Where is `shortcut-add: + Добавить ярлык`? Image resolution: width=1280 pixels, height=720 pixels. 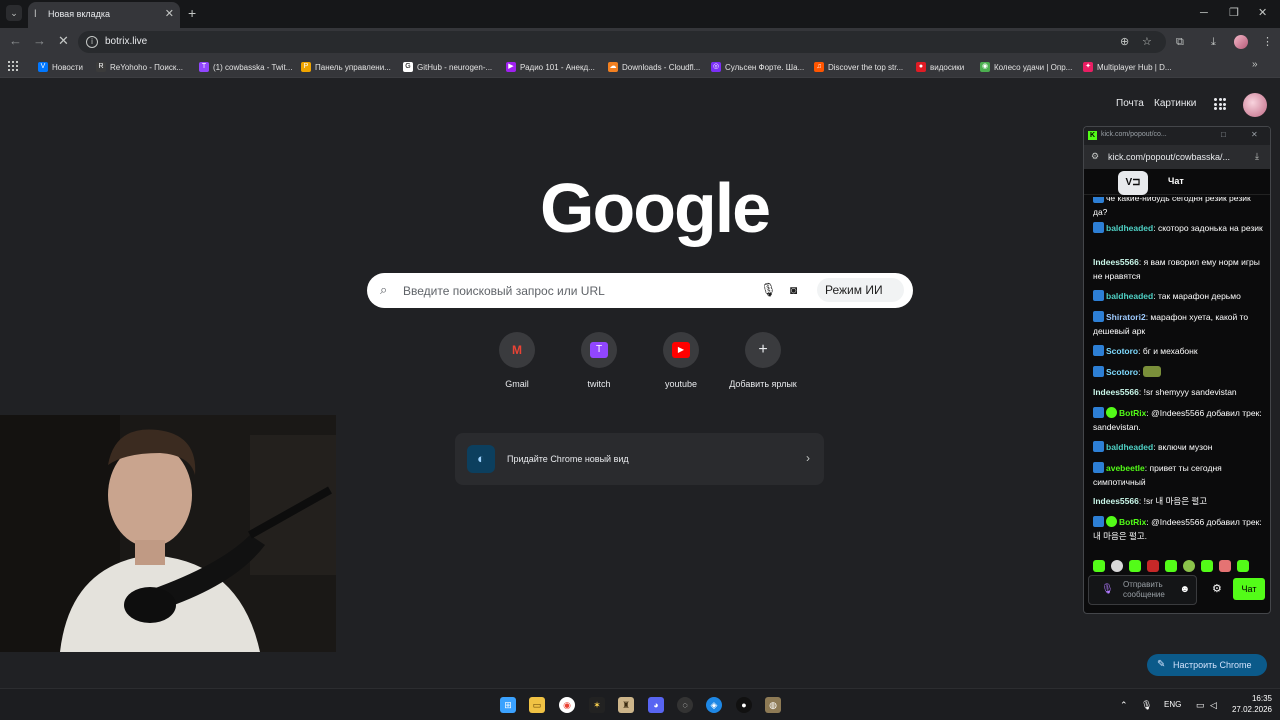 shortcut-add: + Добавить ярлык is located at coordinates (763, 360).